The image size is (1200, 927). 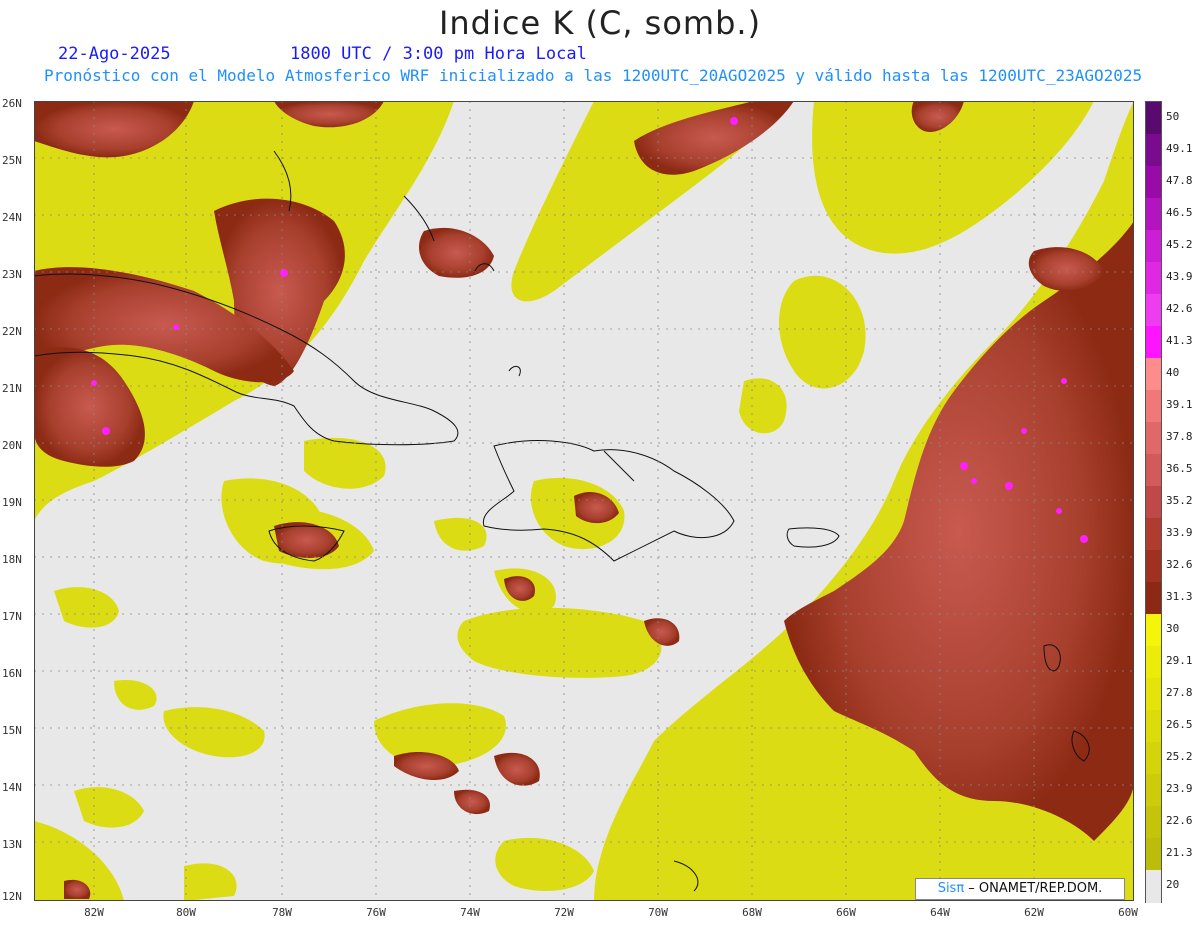 What do you see at coordinates (658, 912) in the screenshot?
I see `lon-label: 70W` at bounding box center [658, 912].